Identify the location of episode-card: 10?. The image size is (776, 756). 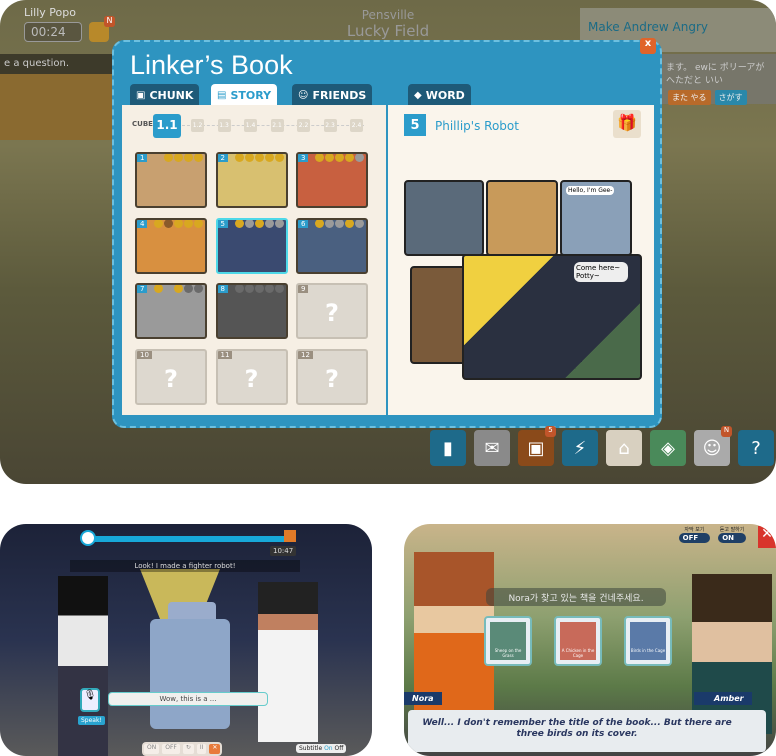
(171, 376).